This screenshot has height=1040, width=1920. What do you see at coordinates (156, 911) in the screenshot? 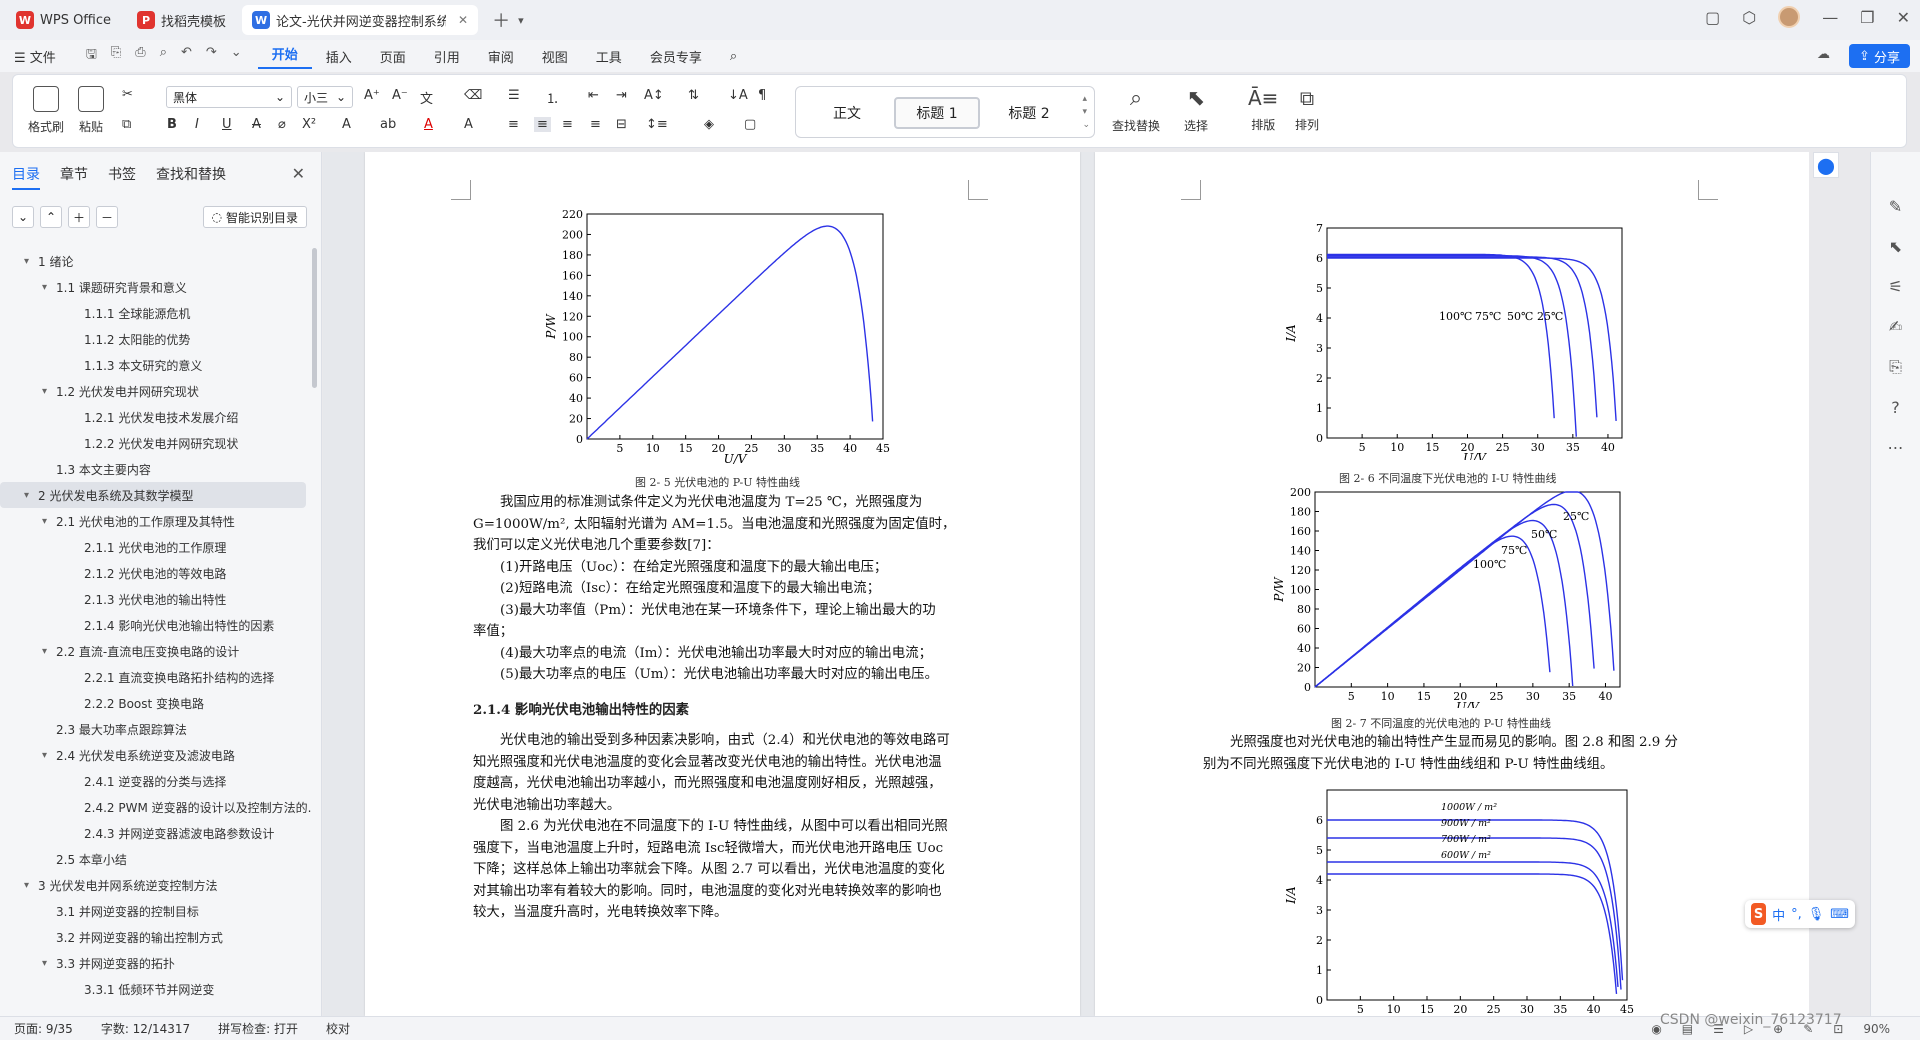
I see `toc-item: 3.1 并网逆变器的控制目标` at bounding box center [156, 911].